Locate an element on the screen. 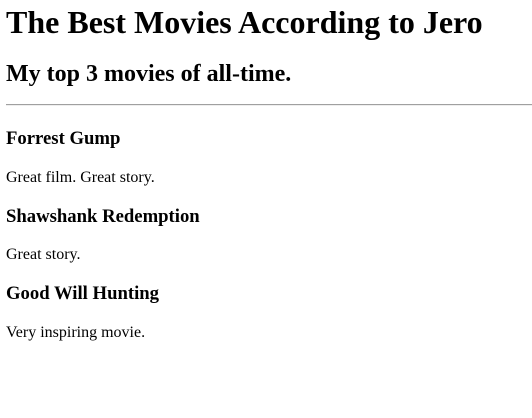  movie-title: Shawshank Redemption is located at coordinates (103, 216).